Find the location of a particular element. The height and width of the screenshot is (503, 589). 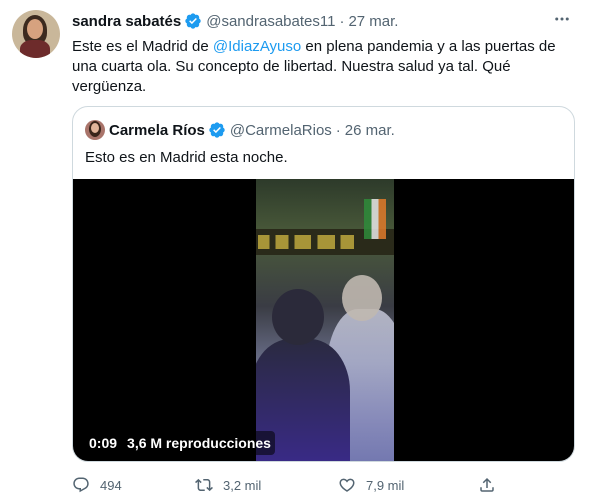

tweet-date: 27 mar. is located at coordinates (373, 21).